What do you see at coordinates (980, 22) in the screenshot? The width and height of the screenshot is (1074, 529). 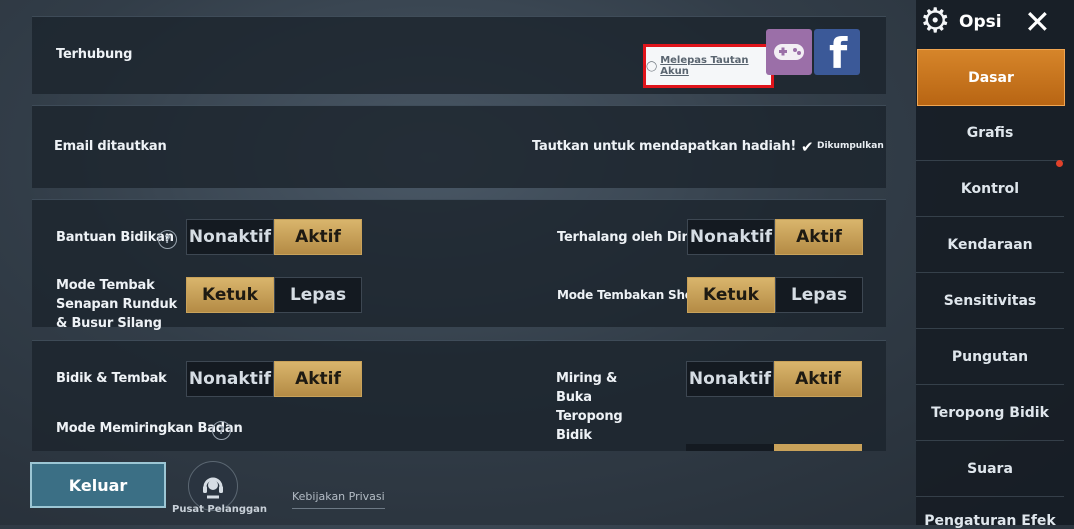 I see `sidebar-title: Opsi` at bounding box center [980, 22].